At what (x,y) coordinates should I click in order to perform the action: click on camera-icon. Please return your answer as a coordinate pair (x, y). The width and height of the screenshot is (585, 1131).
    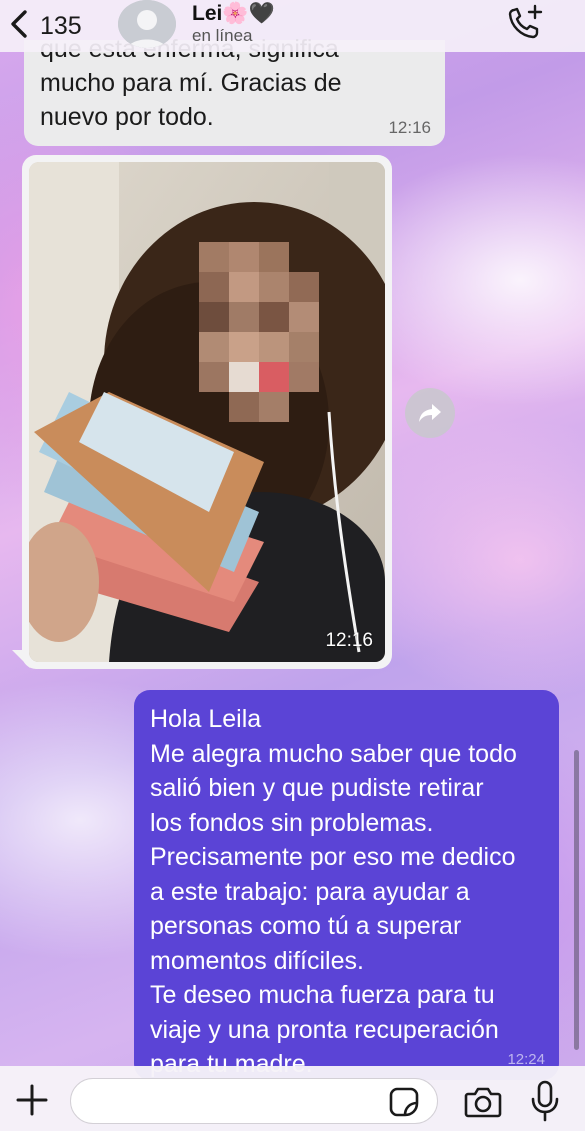
    Looking at the image, I should click on (483, 1102).